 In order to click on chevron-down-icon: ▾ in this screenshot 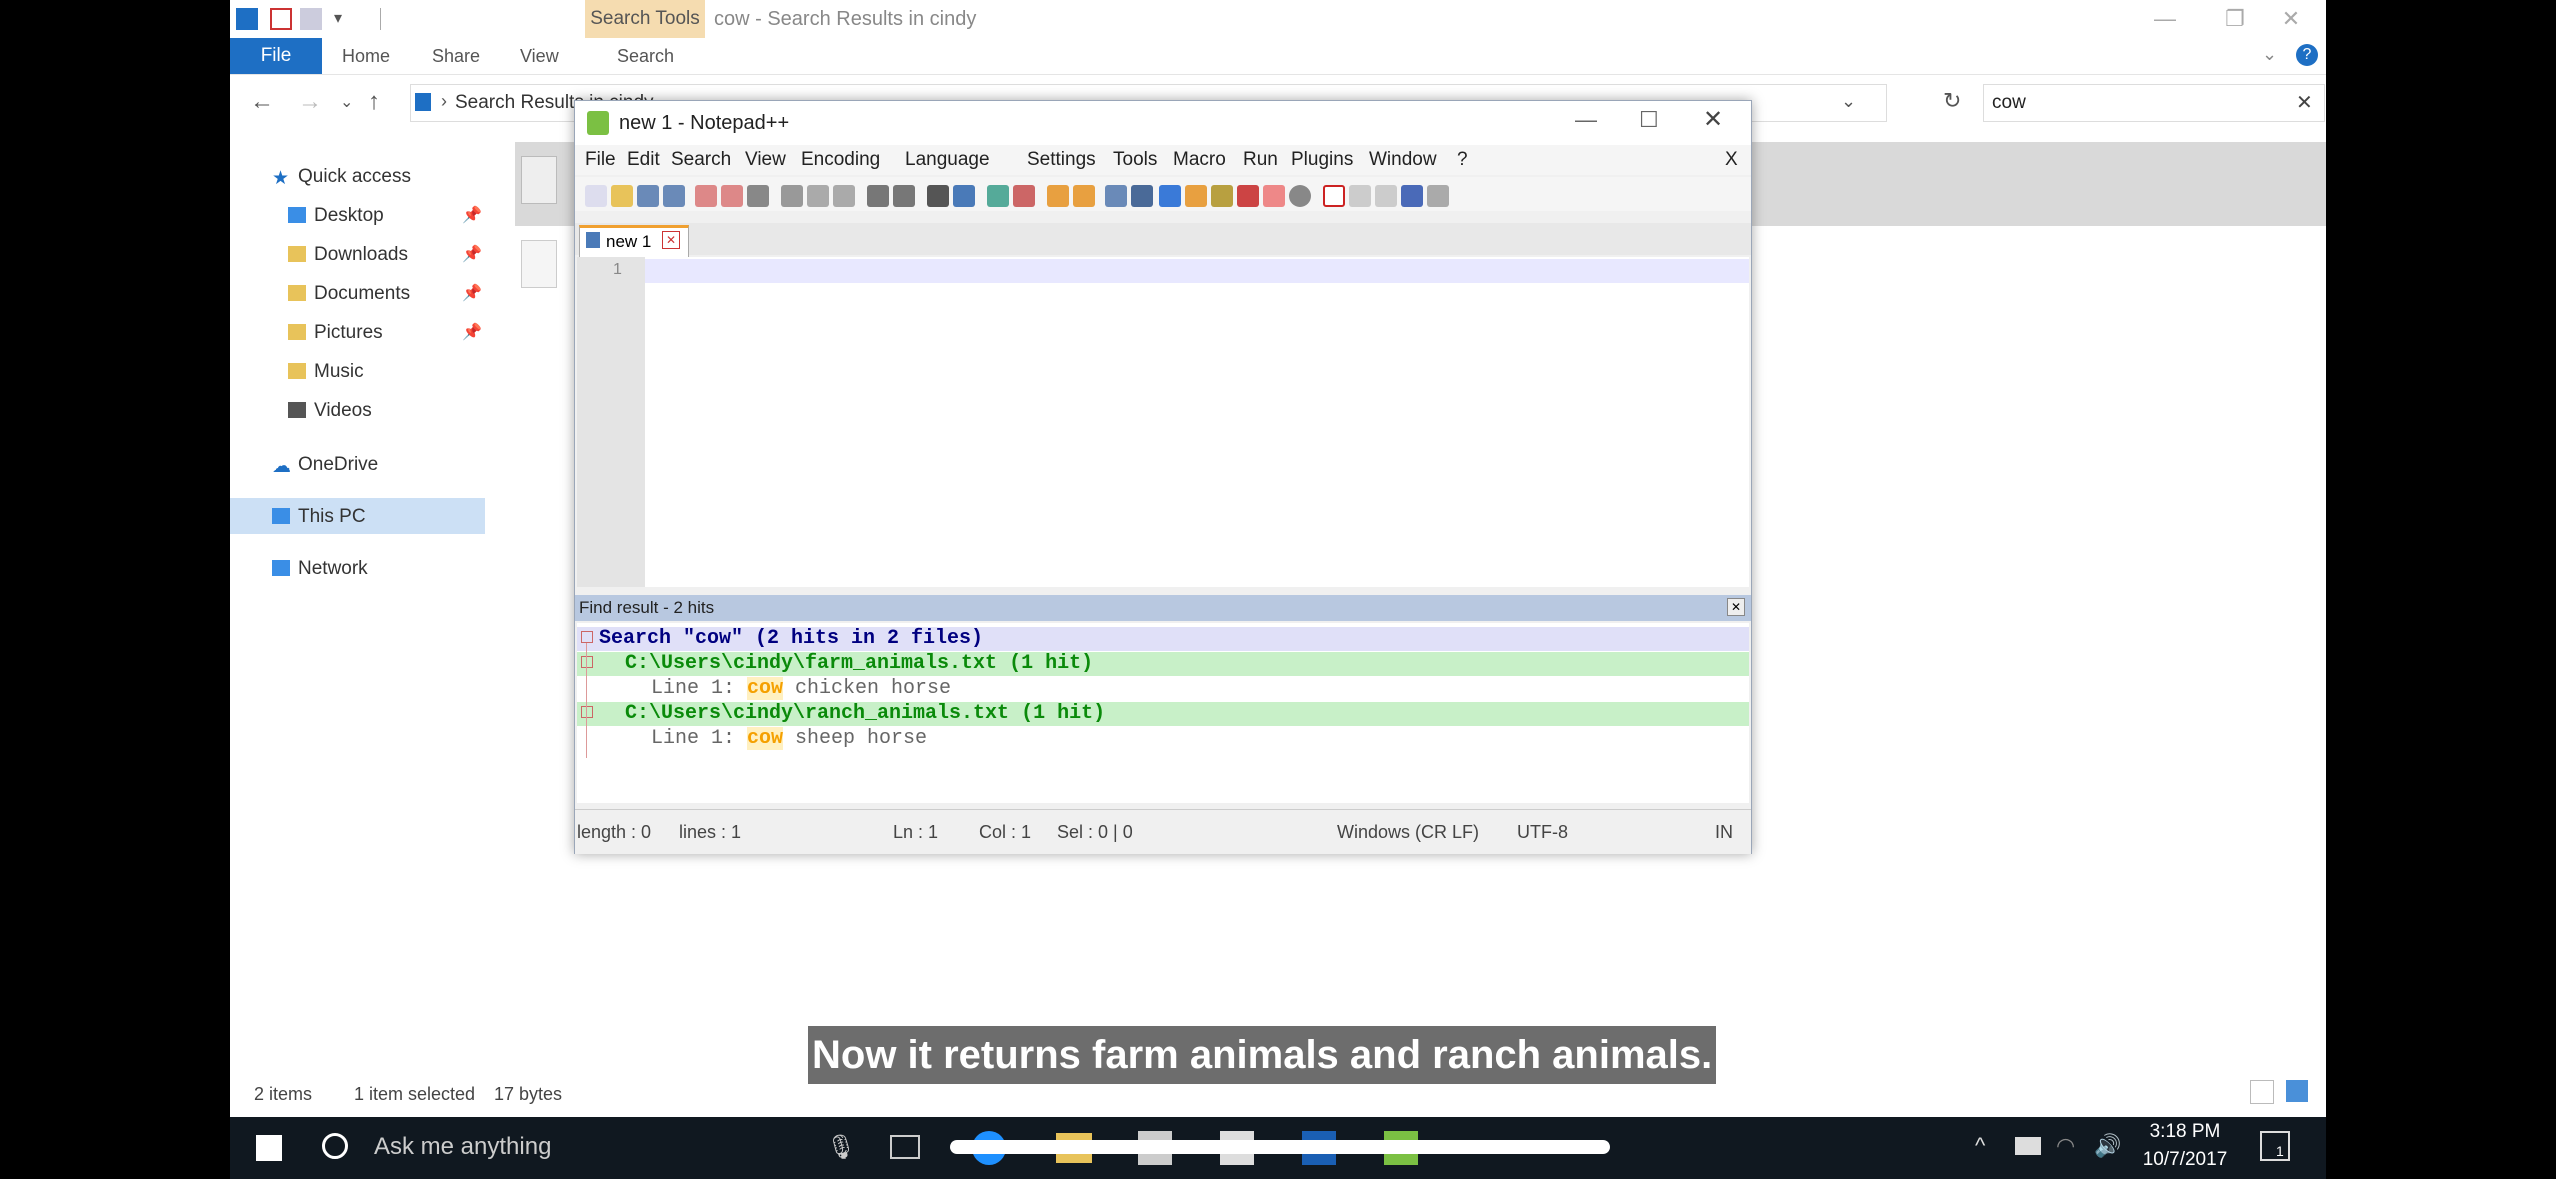, I will do `click(338, 18)`.